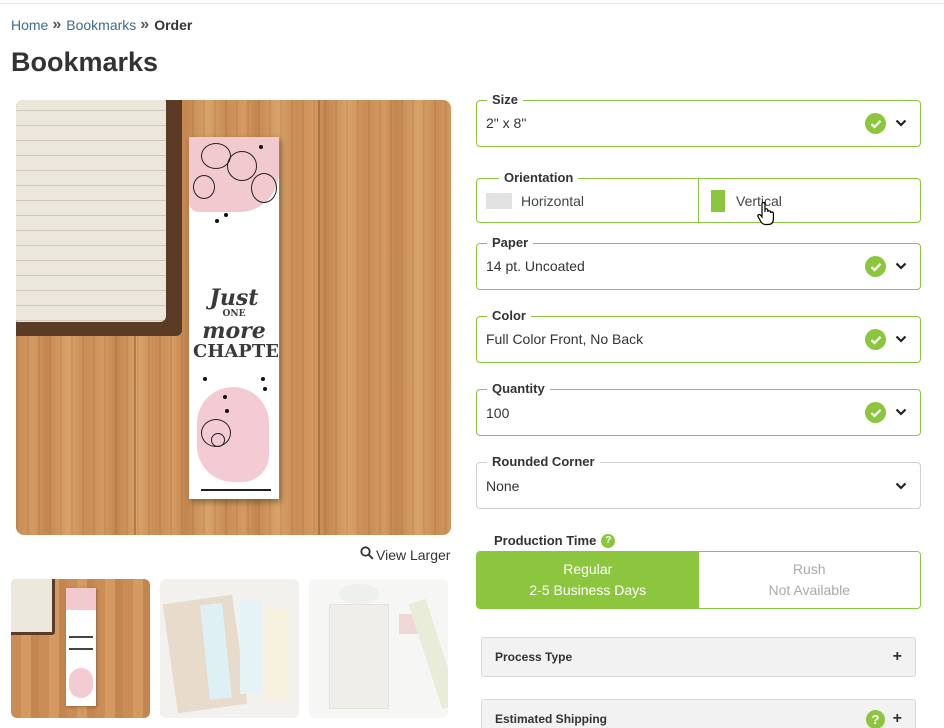  I want to click on orientation-divider, so click(698, 200).